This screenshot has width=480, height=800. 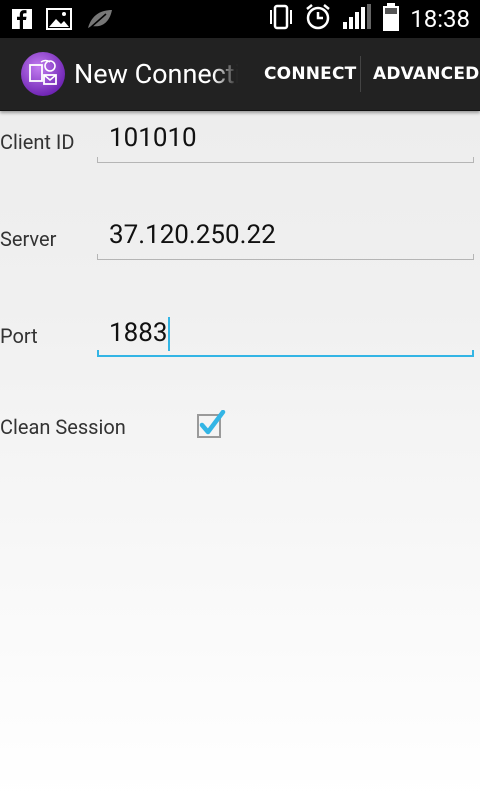 I want to click on page-title: New Connecti, so click(x=156, y=74).